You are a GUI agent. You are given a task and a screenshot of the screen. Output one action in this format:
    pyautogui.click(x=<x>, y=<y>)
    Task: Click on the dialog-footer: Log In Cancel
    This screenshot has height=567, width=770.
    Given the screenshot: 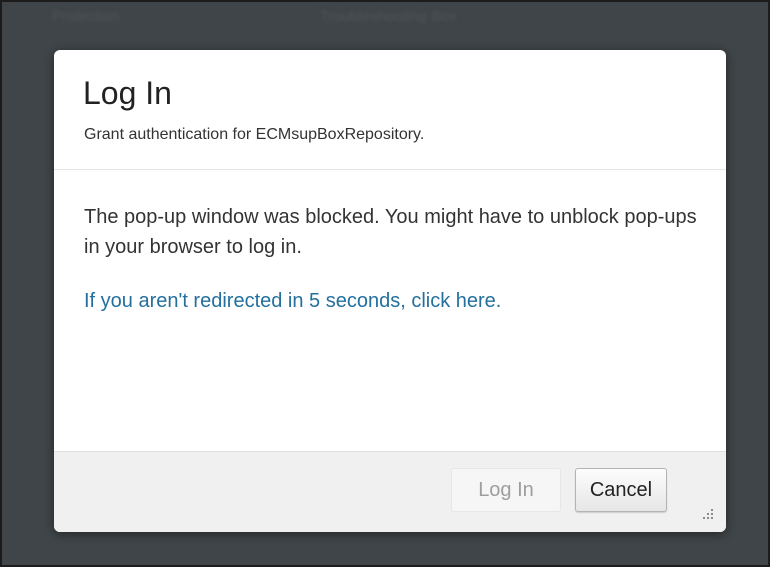 What is the action you would take?
    pyautogui.click(x=390, y=491)
    